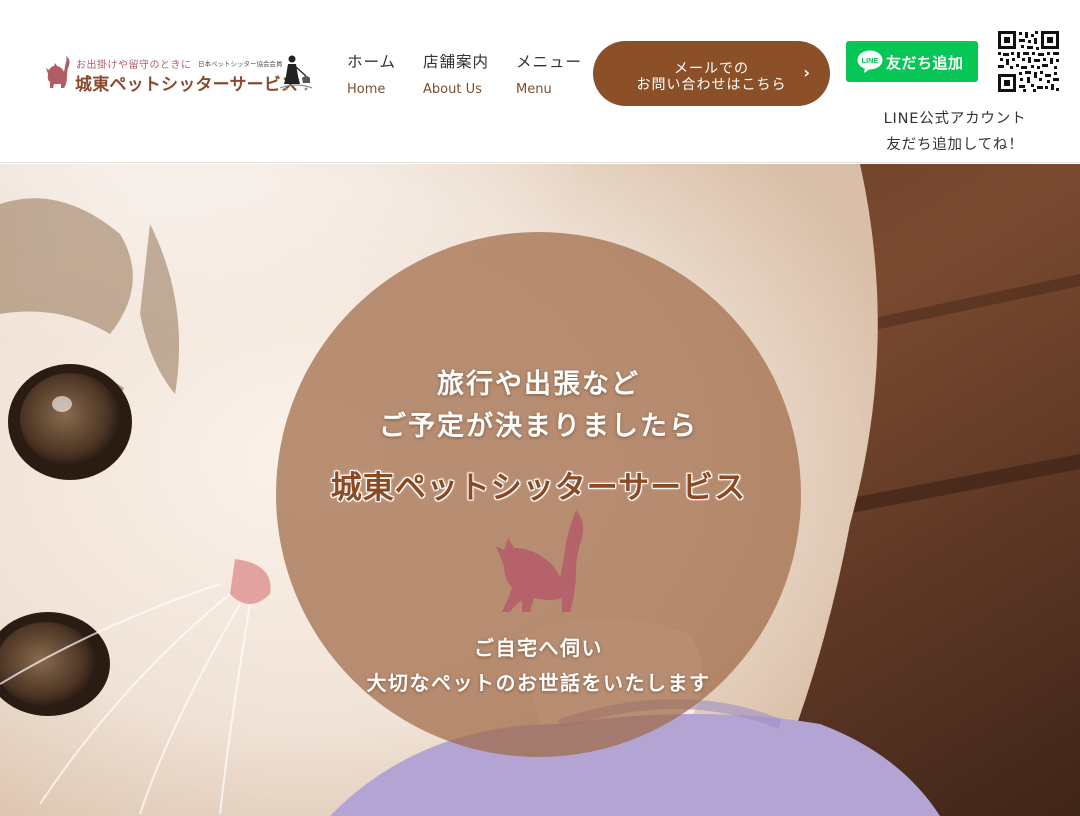 This screenshot has height=816, width=1080. What do you see at coordinates (534, 89) in the screenshot?
I see `nav-label-en: Menu` at bounding box center [534, 89].